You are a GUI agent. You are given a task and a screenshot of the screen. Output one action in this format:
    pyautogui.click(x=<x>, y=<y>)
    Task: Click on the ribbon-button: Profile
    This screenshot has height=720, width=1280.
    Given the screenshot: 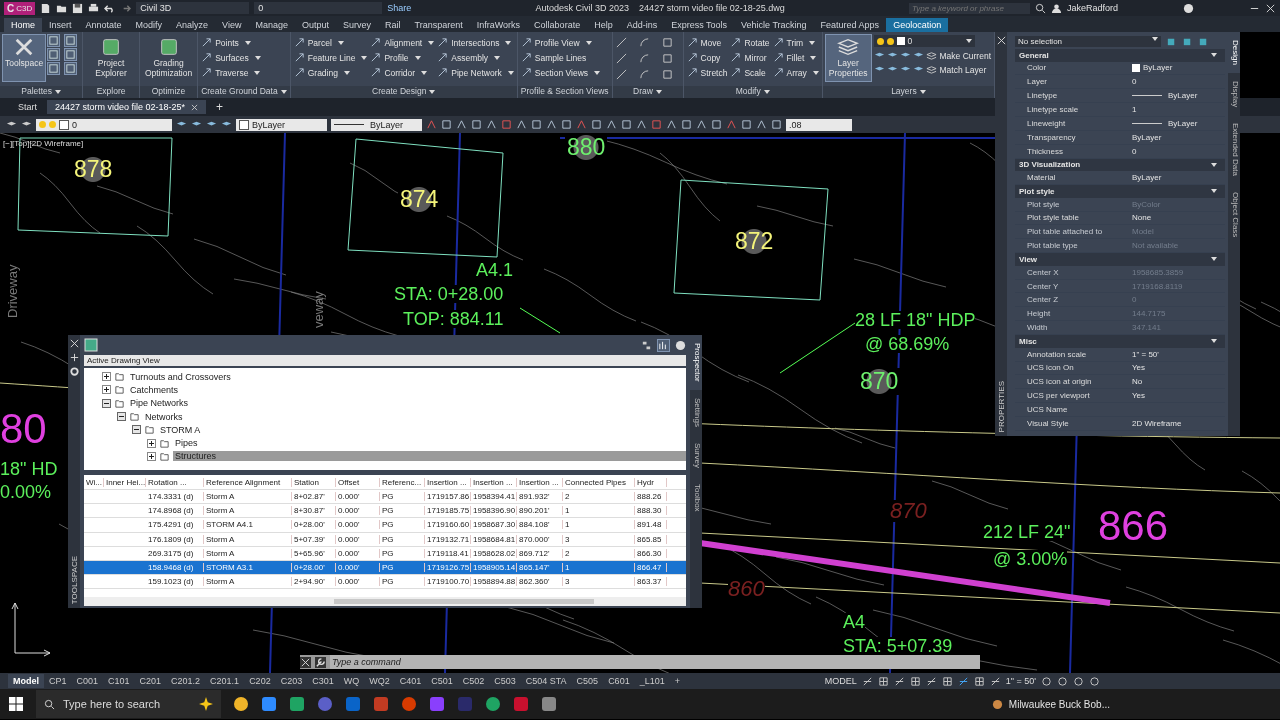 What is the action you would take?
    pyautogui.click(x=402, y=57)
    